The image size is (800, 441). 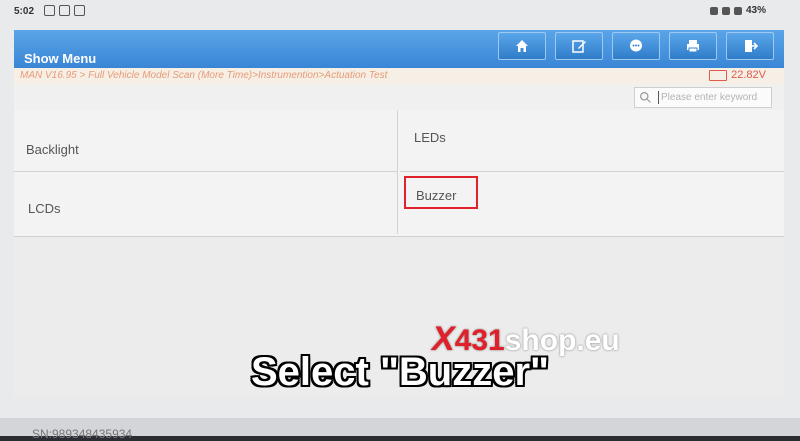 I want to click on status-right: 43%, so click(x=737, y=10).